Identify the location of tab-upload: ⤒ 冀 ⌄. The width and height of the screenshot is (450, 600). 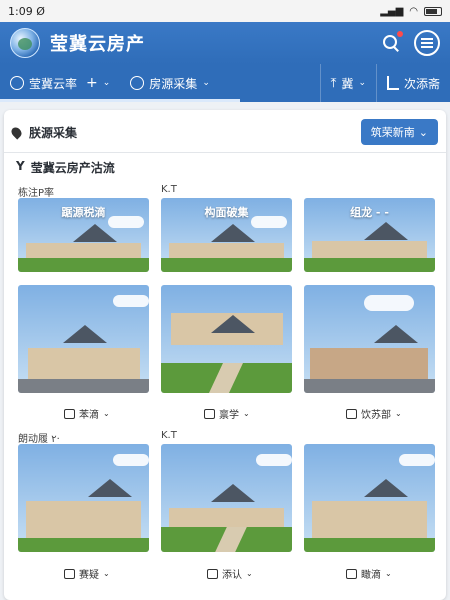
(347, 83).